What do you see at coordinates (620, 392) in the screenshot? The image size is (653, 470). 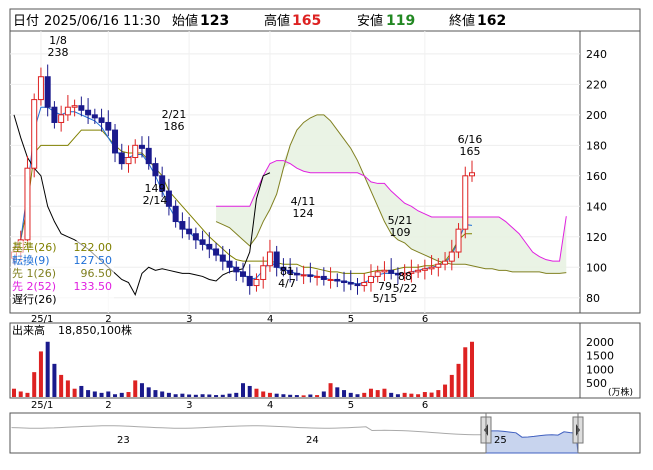 I see `volume-unit: (万株)` at bounding box center [620, 392].